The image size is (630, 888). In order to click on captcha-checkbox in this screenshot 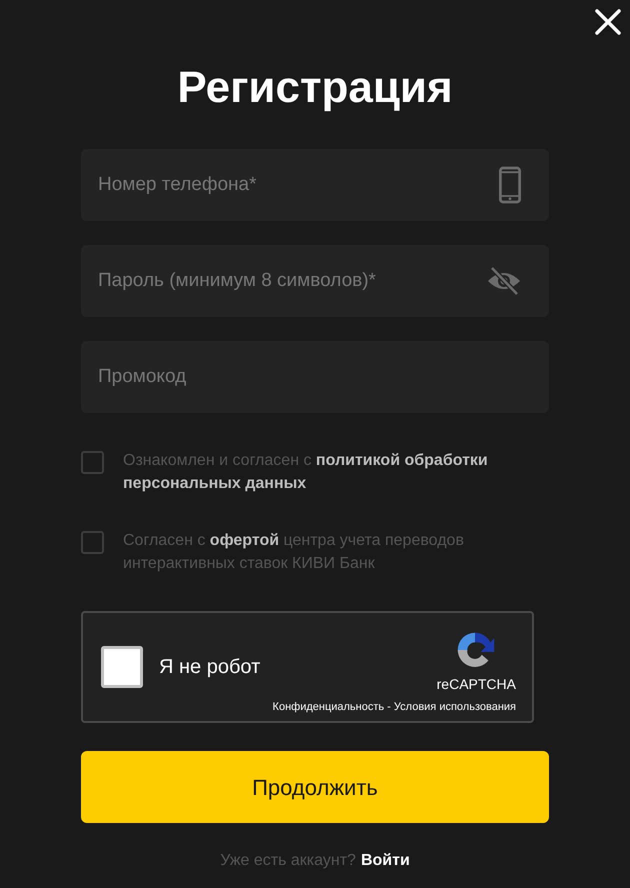, I will do `click(122, 667)`.